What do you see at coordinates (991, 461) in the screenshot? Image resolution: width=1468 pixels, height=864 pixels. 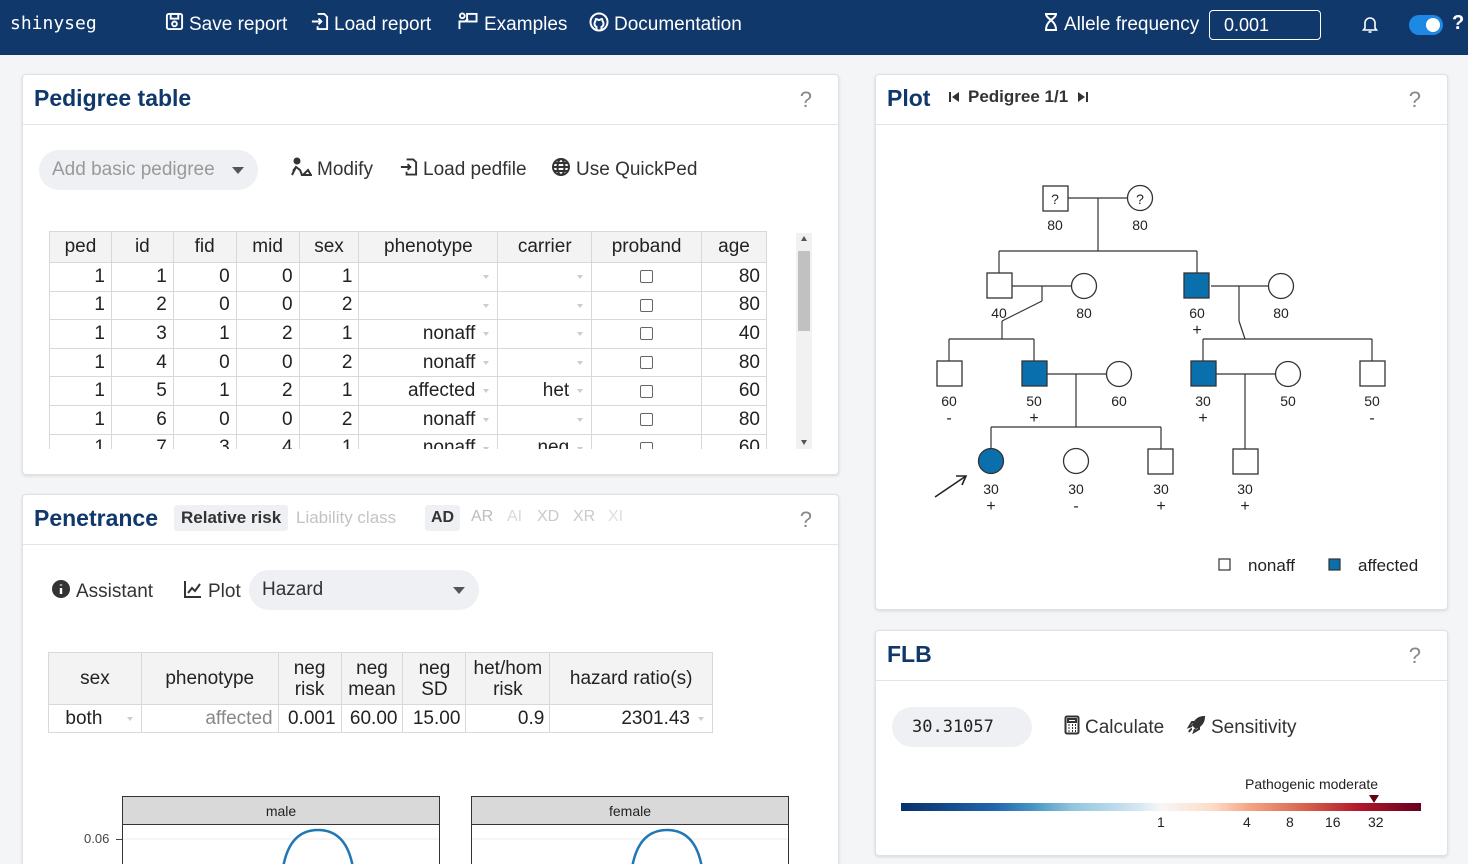 I see `individual-13-circle` at bounding box center [991, 461].